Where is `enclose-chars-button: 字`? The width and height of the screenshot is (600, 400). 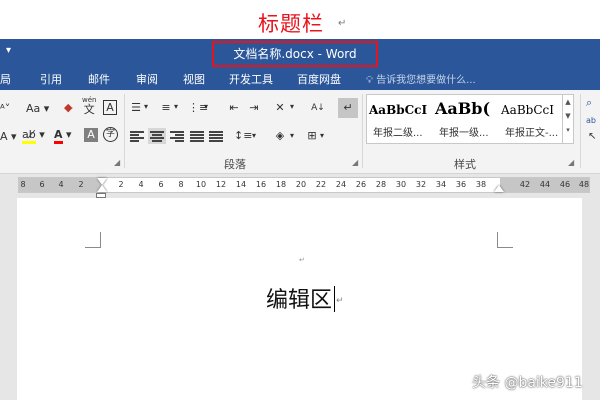
enclose-chars-button: 字 is located at coordinates (110, 134).